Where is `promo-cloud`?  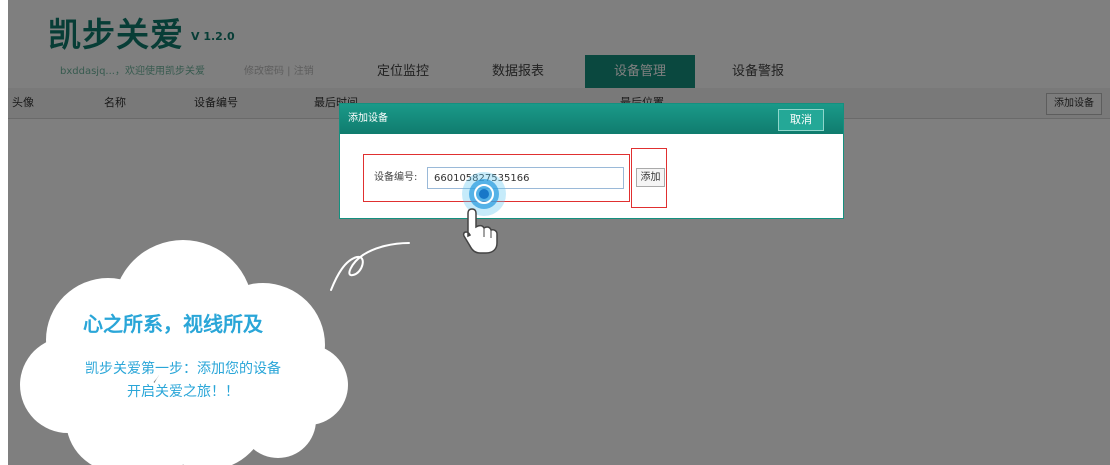 promo-cloud is located at coordinates (184, 352).